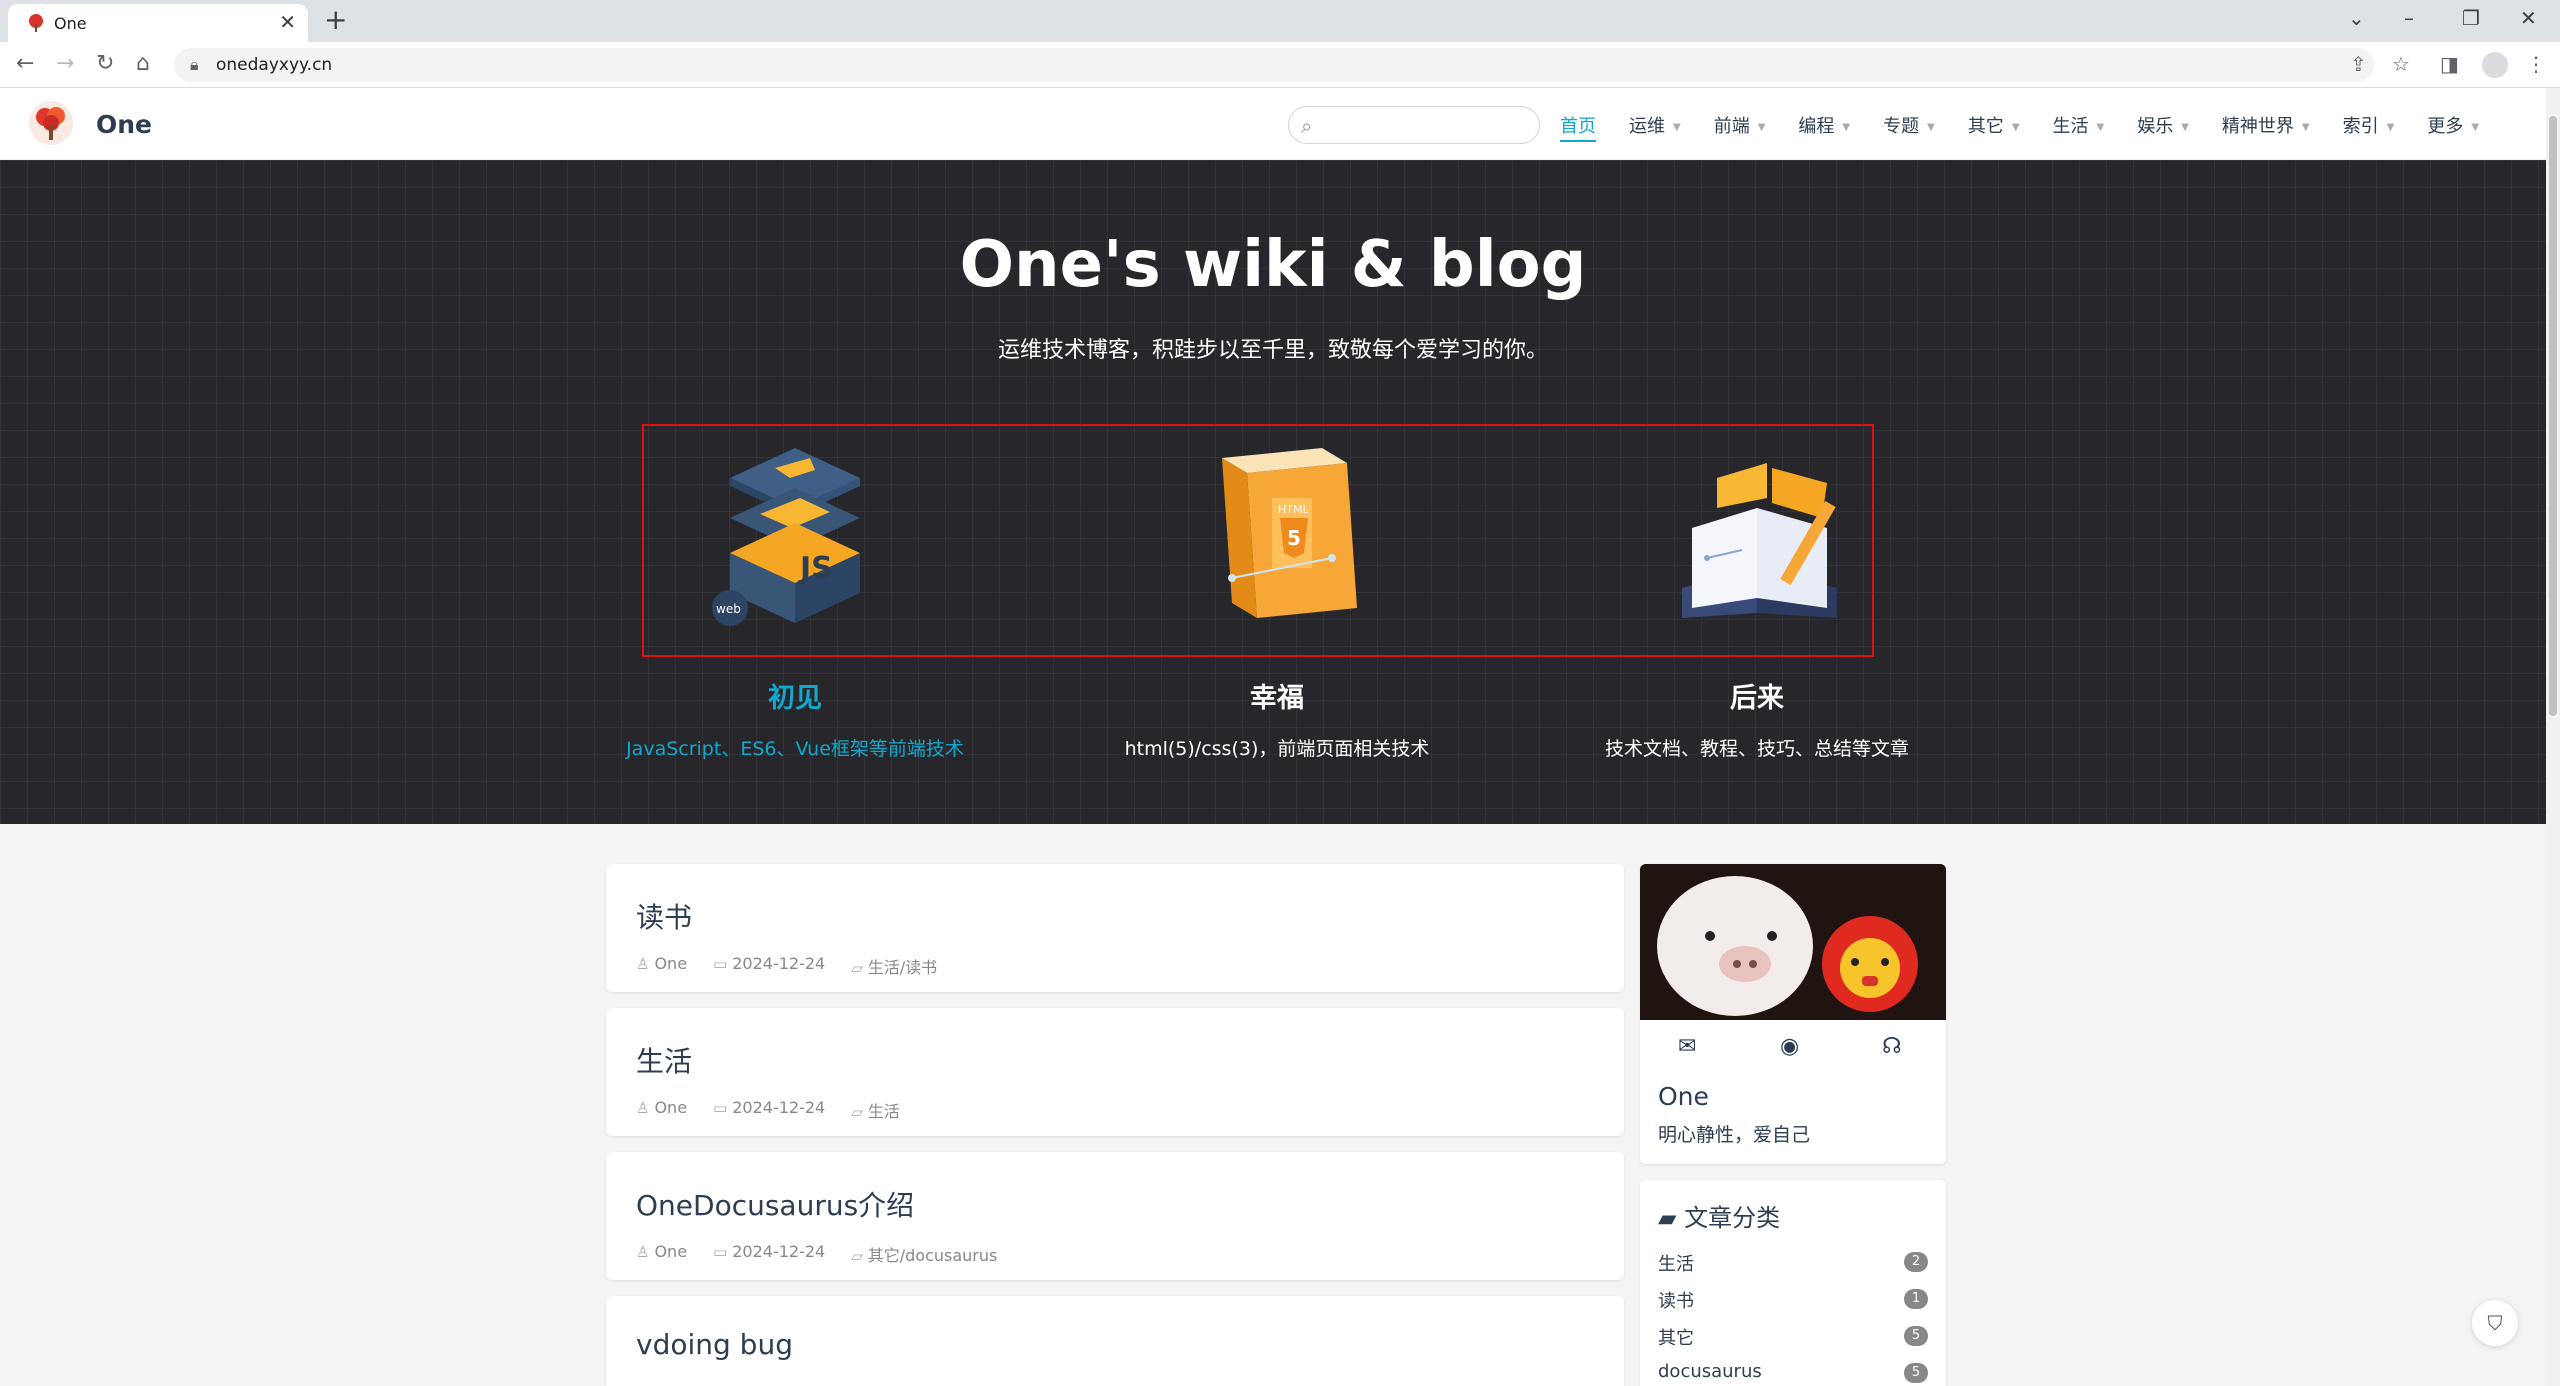 This screenshot has height=1386, width=2560. What do you see at coordinates (194, 65) in the screenshot?
I see `lock-icon: 🔒︎` at bounding box center [194, 65].